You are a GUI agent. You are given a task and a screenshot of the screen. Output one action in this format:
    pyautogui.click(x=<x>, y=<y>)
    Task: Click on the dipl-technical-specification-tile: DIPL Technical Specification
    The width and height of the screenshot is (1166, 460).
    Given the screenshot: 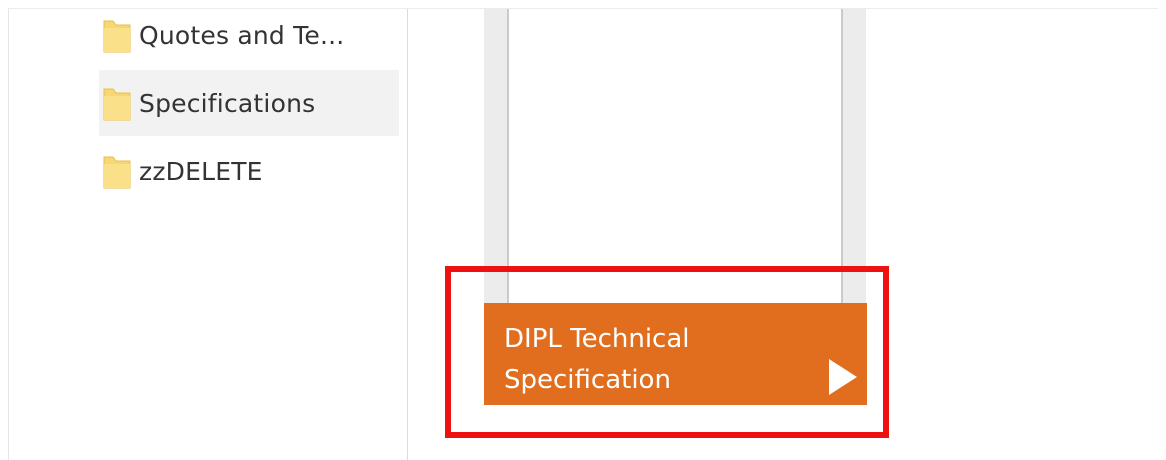 What is the action you would take?
    pyautogui.click(x=675, y=354)
    